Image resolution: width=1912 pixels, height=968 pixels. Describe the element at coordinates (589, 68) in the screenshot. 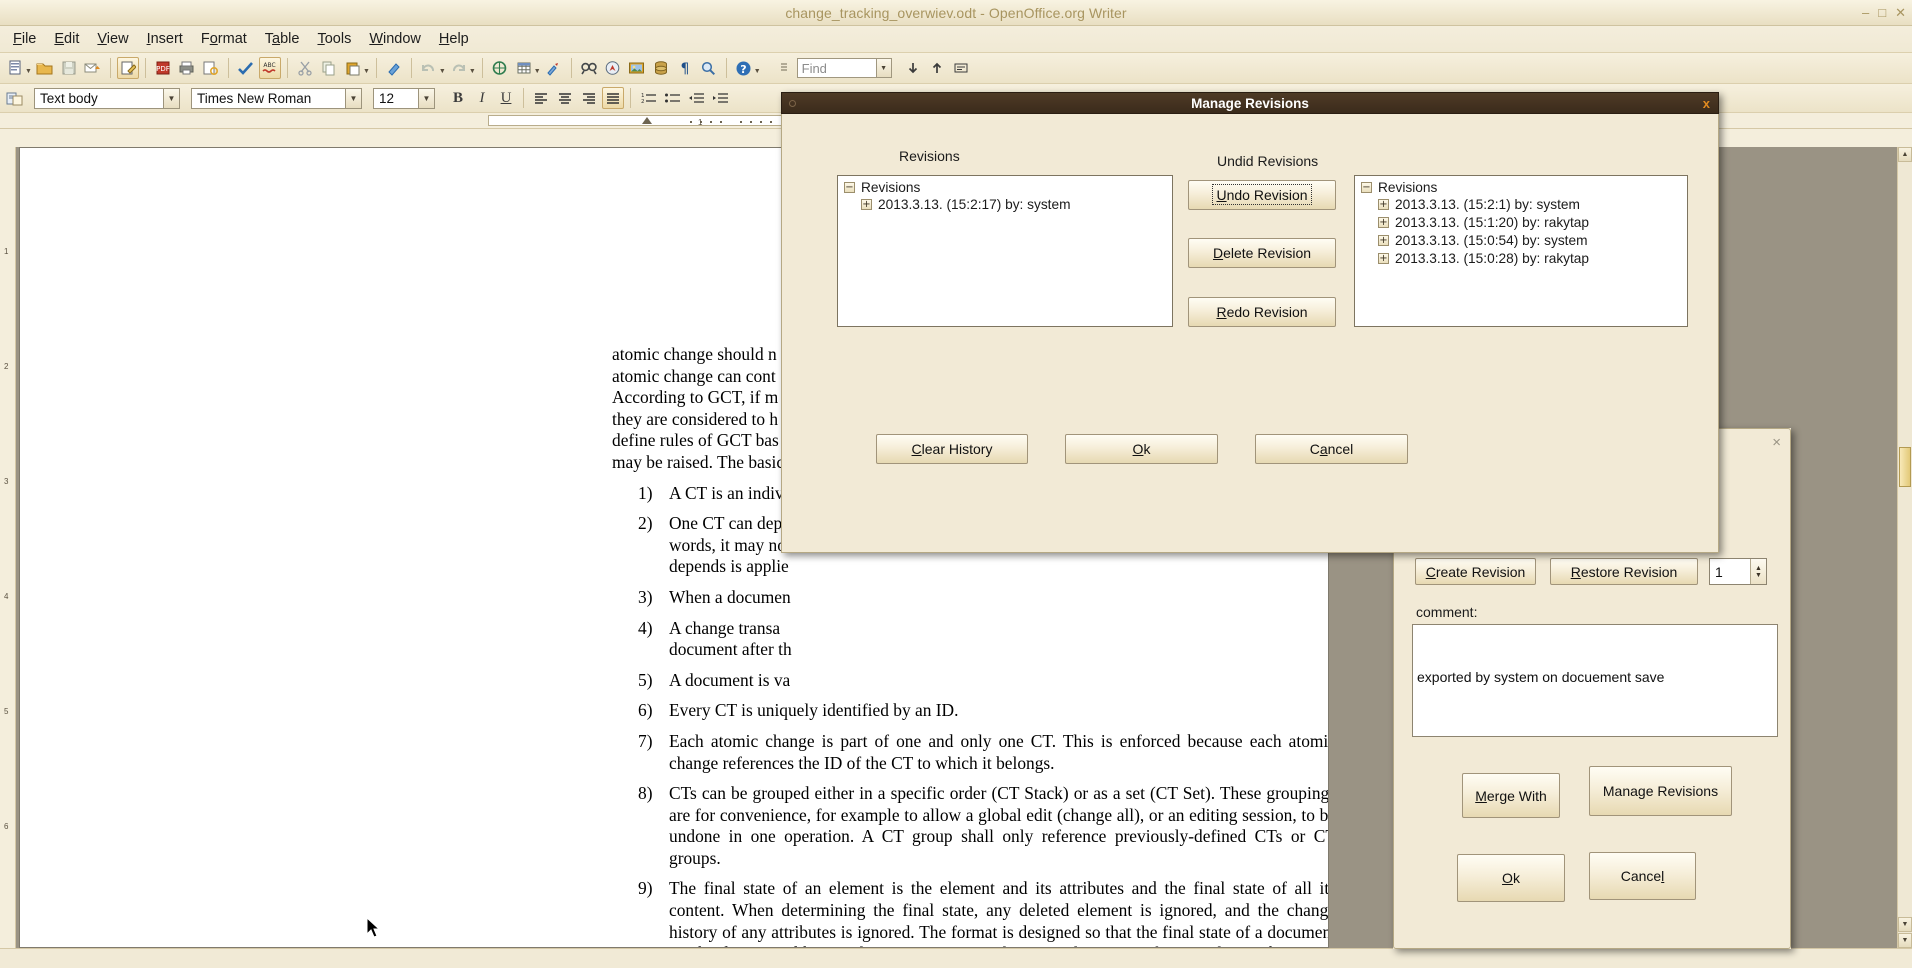

I see `find-replace-icon` at that location.